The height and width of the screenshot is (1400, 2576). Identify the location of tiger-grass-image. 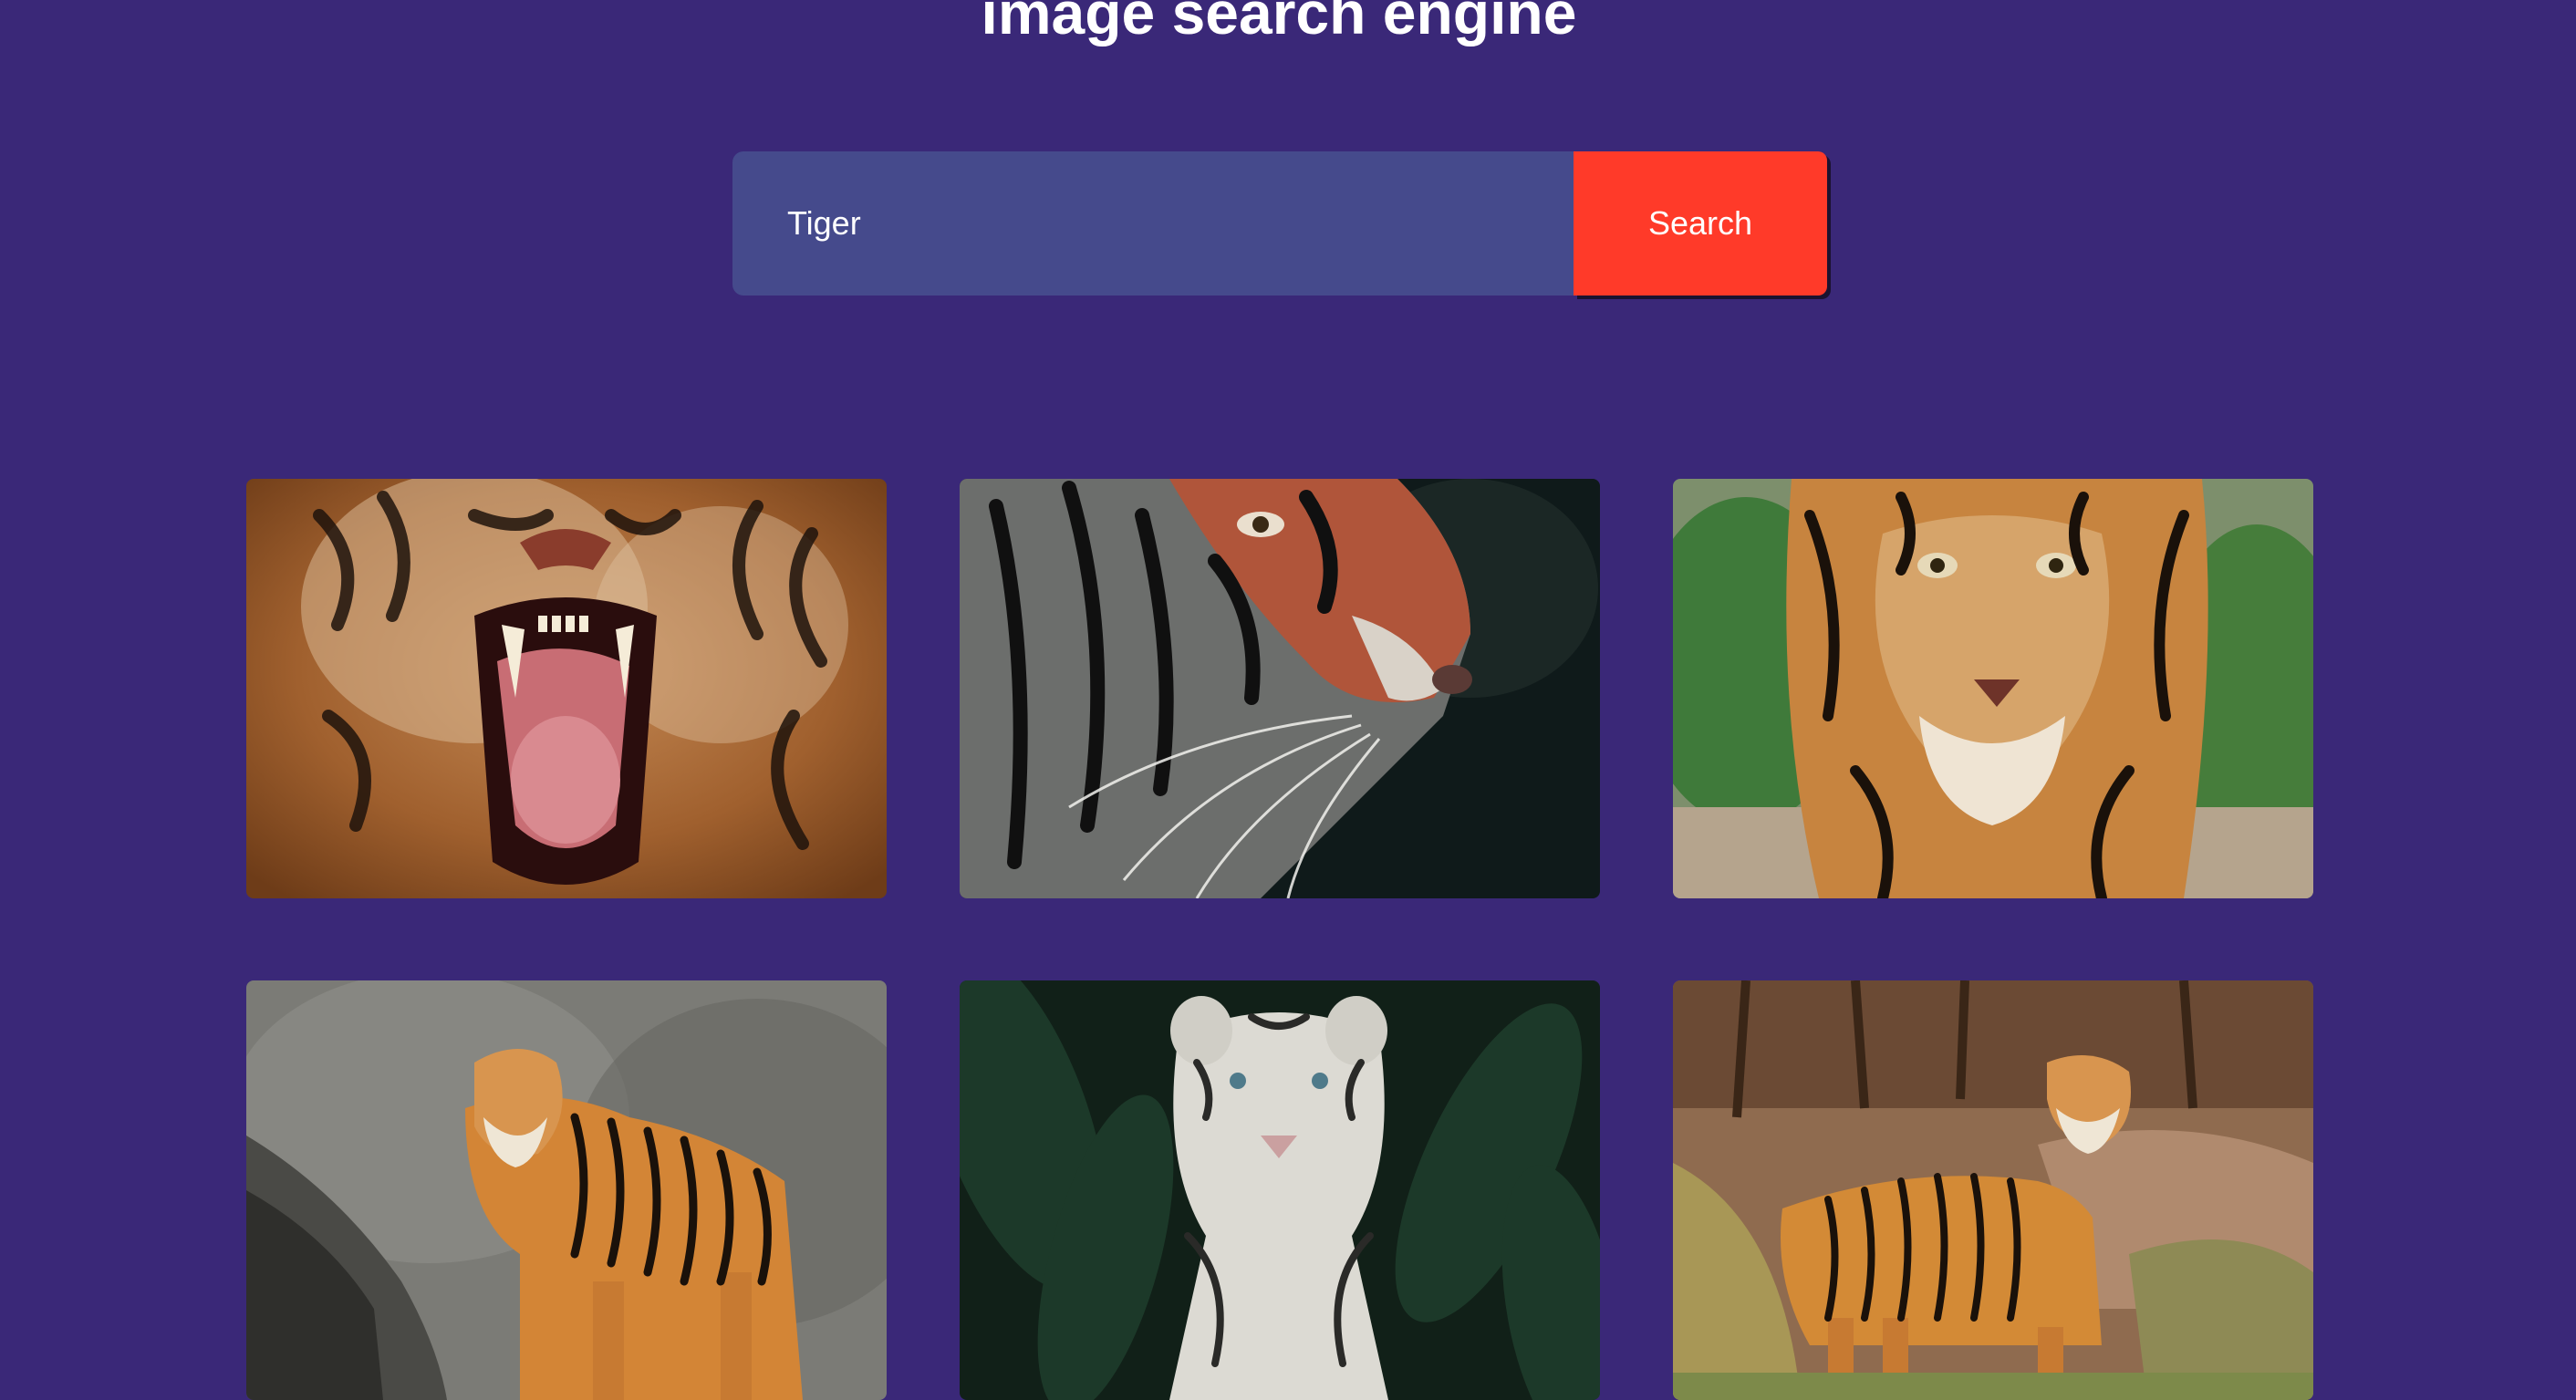
(1993, 1190).